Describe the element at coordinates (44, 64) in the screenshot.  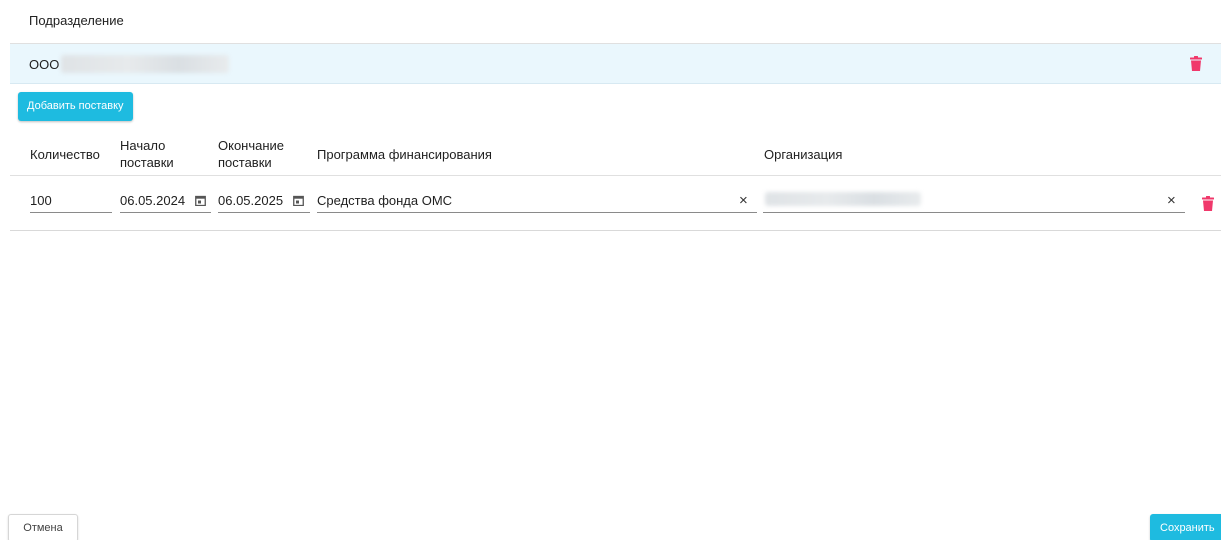
I see `division-name: ООО` at that location.